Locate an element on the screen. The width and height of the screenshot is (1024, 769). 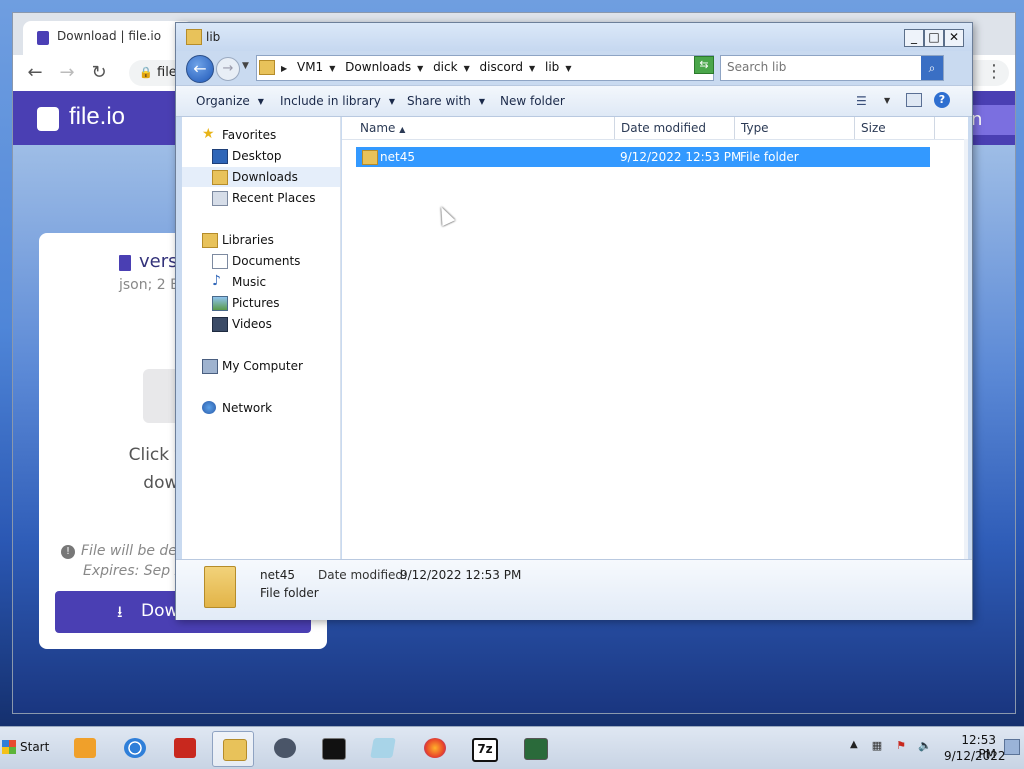
preview-pane-icon is located at coordinates (914, 100).